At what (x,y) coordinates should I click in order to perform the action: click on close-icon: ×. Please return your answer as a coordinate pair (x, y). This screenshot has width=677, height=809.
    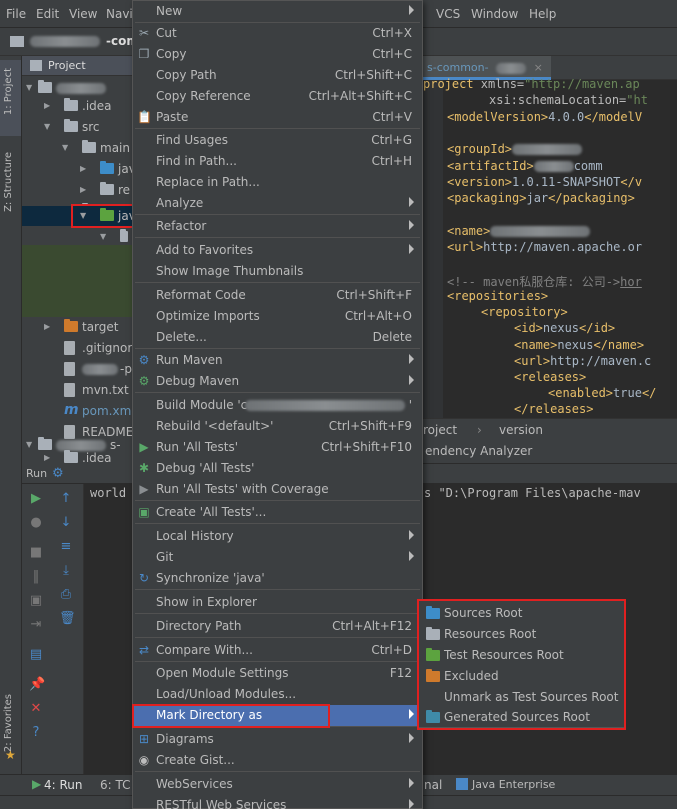
    Looking at the image, I should click on (538, 67).